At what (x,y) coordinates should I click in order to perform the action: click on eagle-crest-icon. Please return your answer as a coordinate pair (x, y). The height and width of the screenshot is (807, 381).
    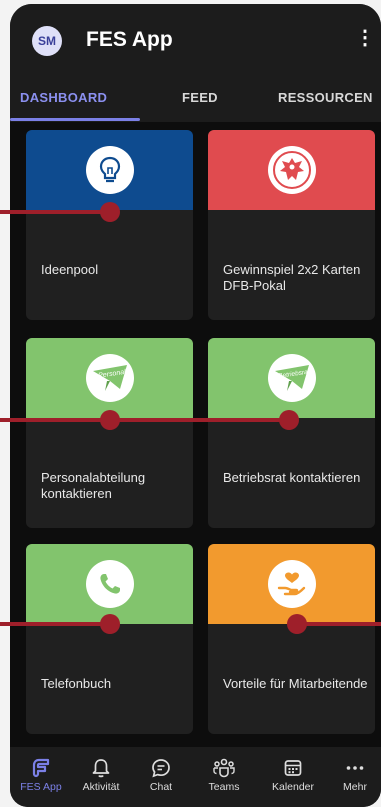
    Looking at the image, I should click on (291, 170).